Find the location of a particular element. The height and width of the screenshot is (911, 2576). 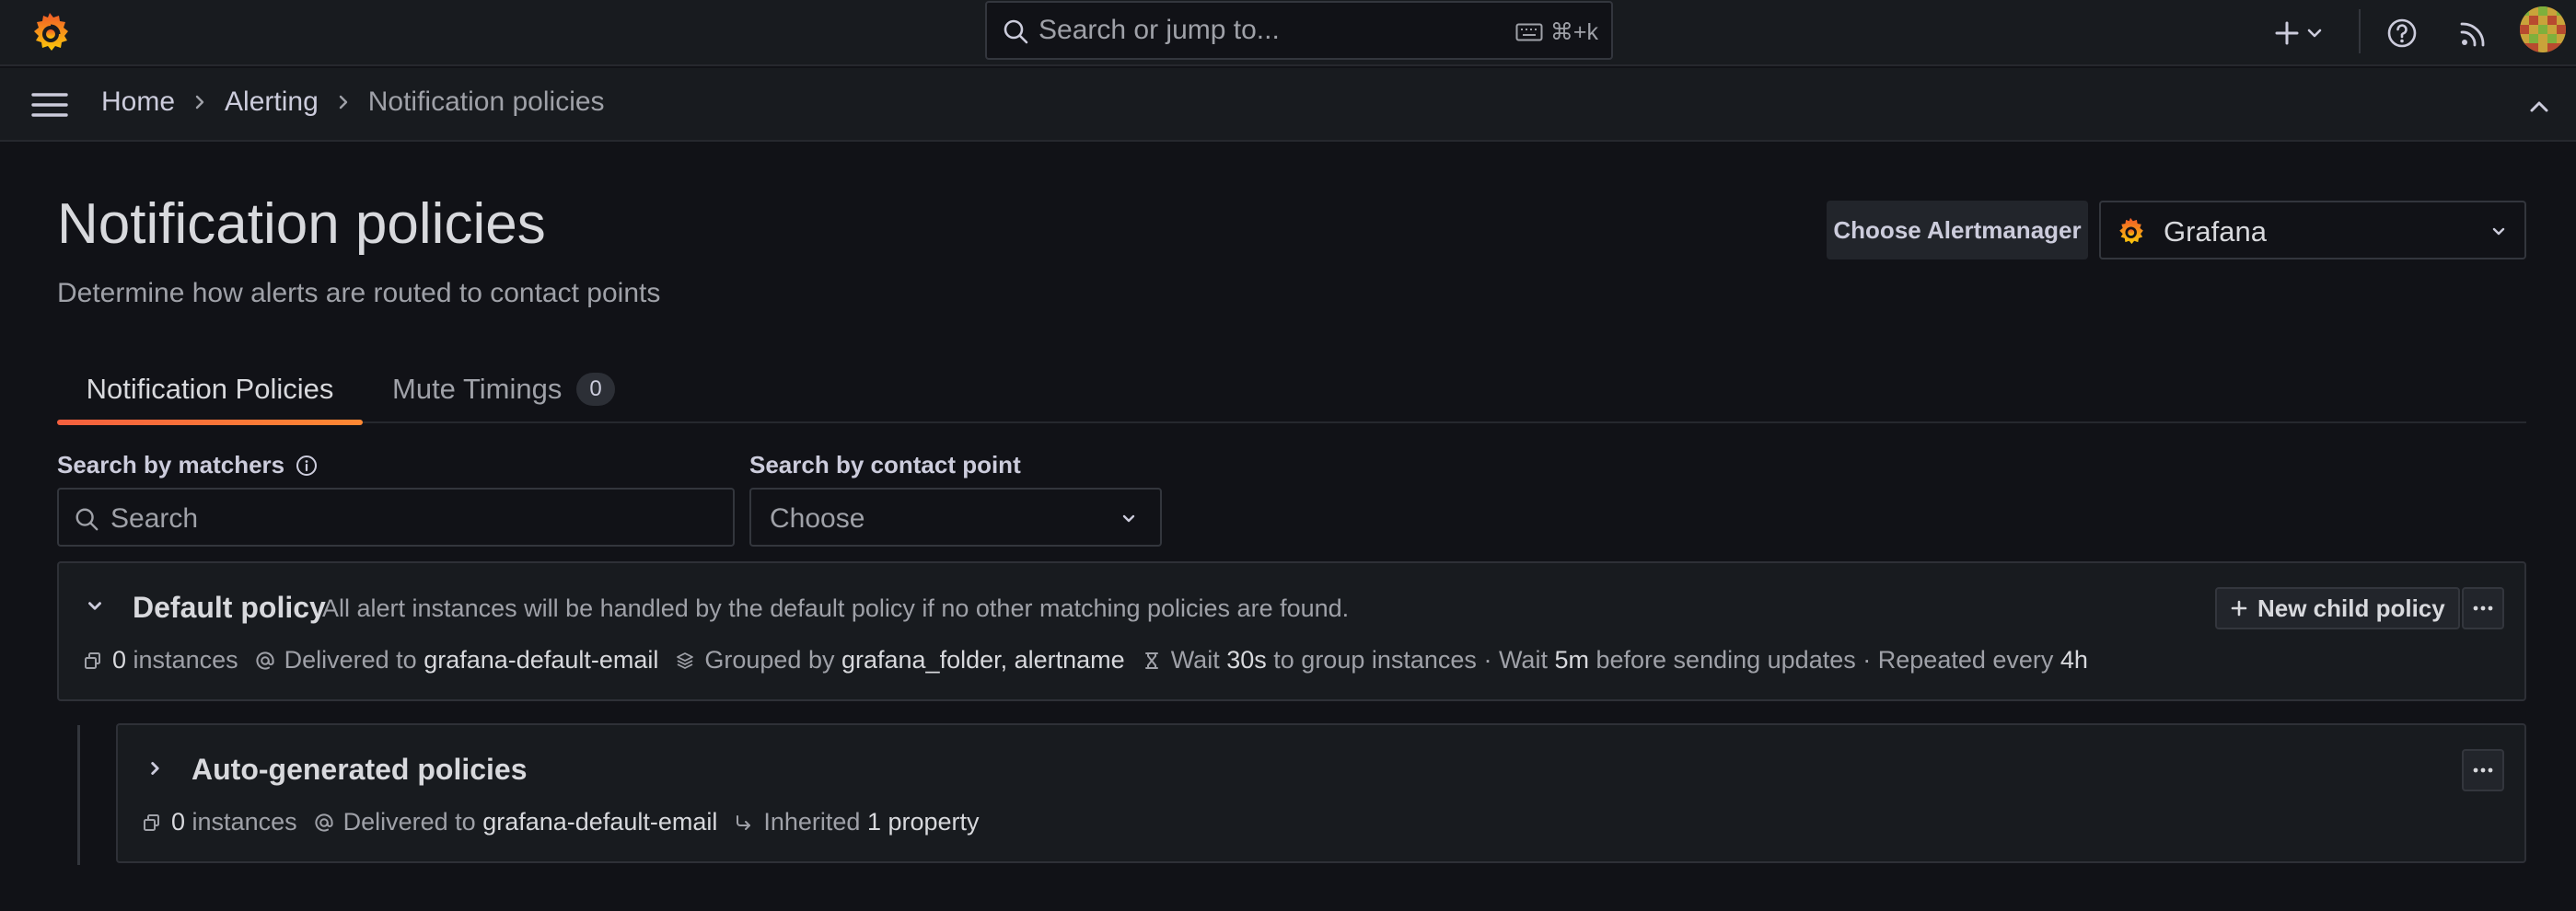

menu-hamburger-icon is located at coordinates (49, 104).